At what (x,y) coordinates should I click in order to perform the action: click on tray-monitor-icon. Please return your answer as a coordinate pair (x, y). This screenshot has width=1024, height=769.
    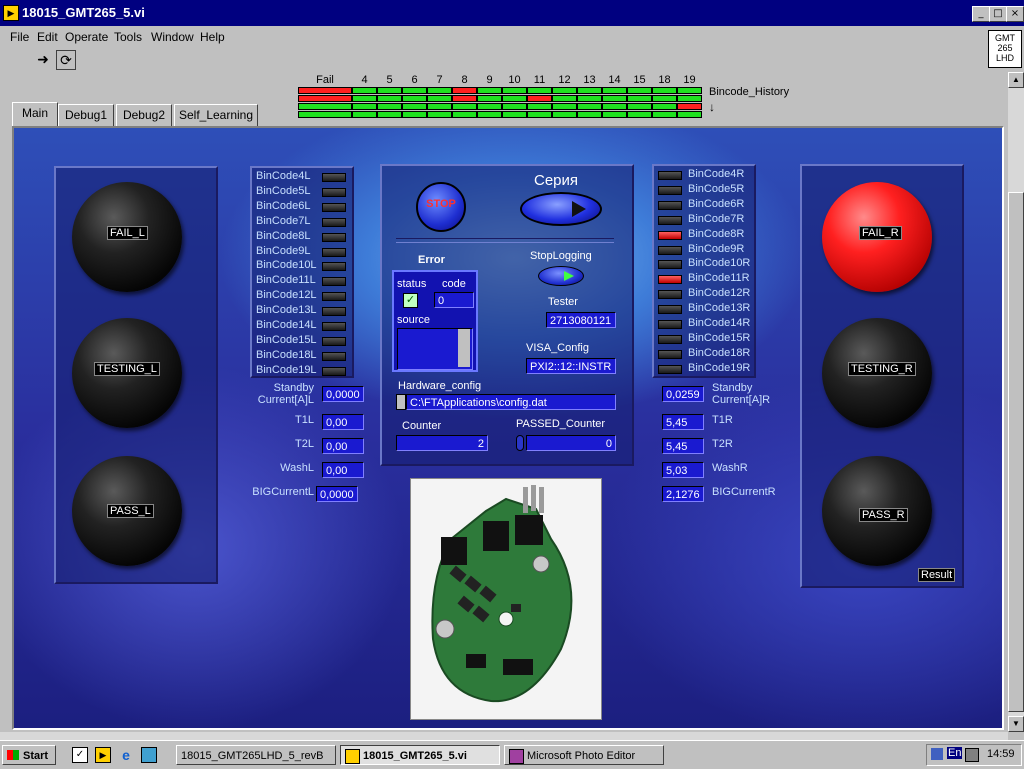
    Looking at the image, I should click on (972, 755).